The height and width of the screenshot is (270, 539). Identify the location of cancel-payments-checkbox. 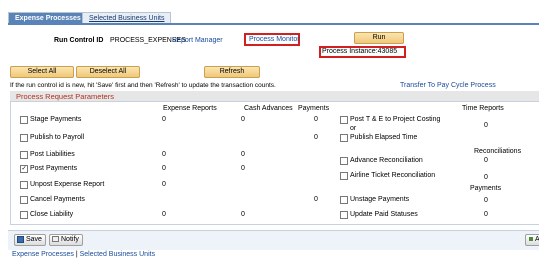
(24, 200).